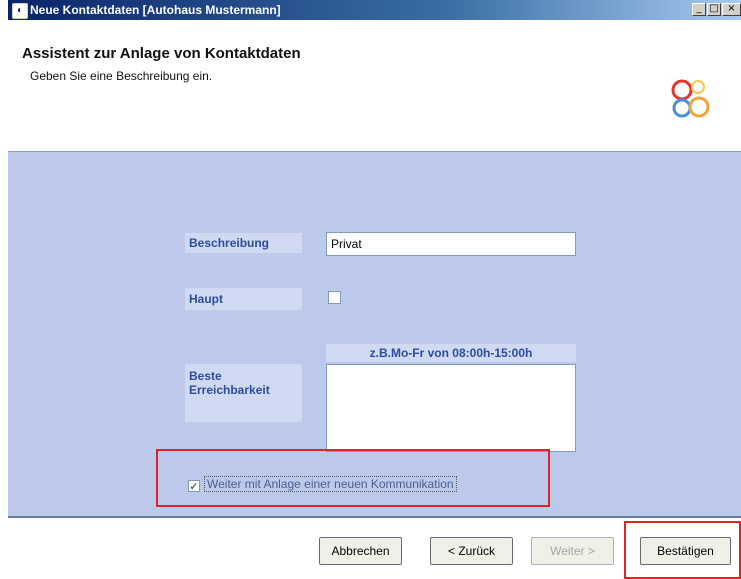 The width and height of the screenshot is (741, 579). I want to click on reachability-textarea, so click(451, 408).